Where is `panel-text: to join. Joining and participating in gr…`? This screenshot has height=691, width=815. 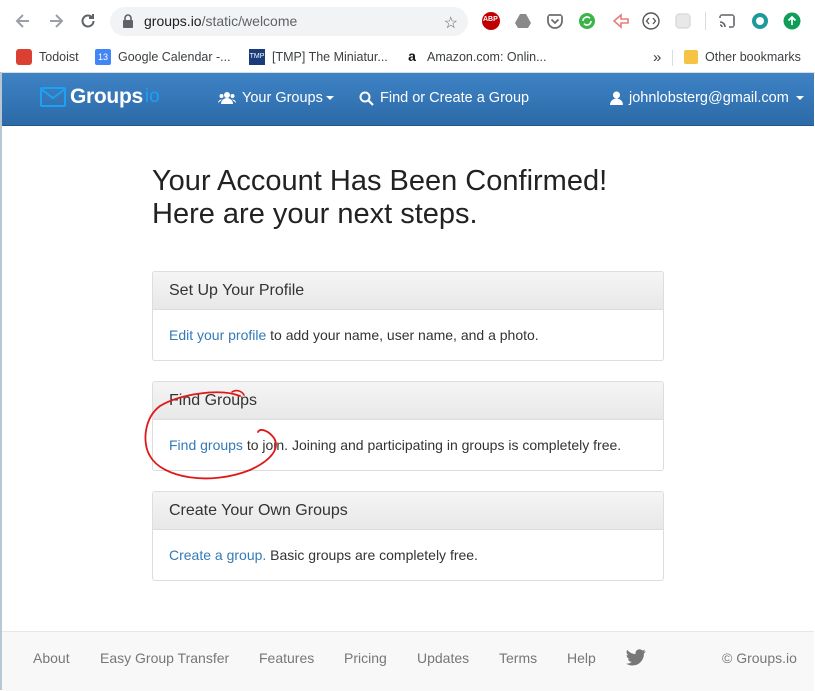 panel-text: to join. Joining and participating in gr… is located at coordinates (432, 445).